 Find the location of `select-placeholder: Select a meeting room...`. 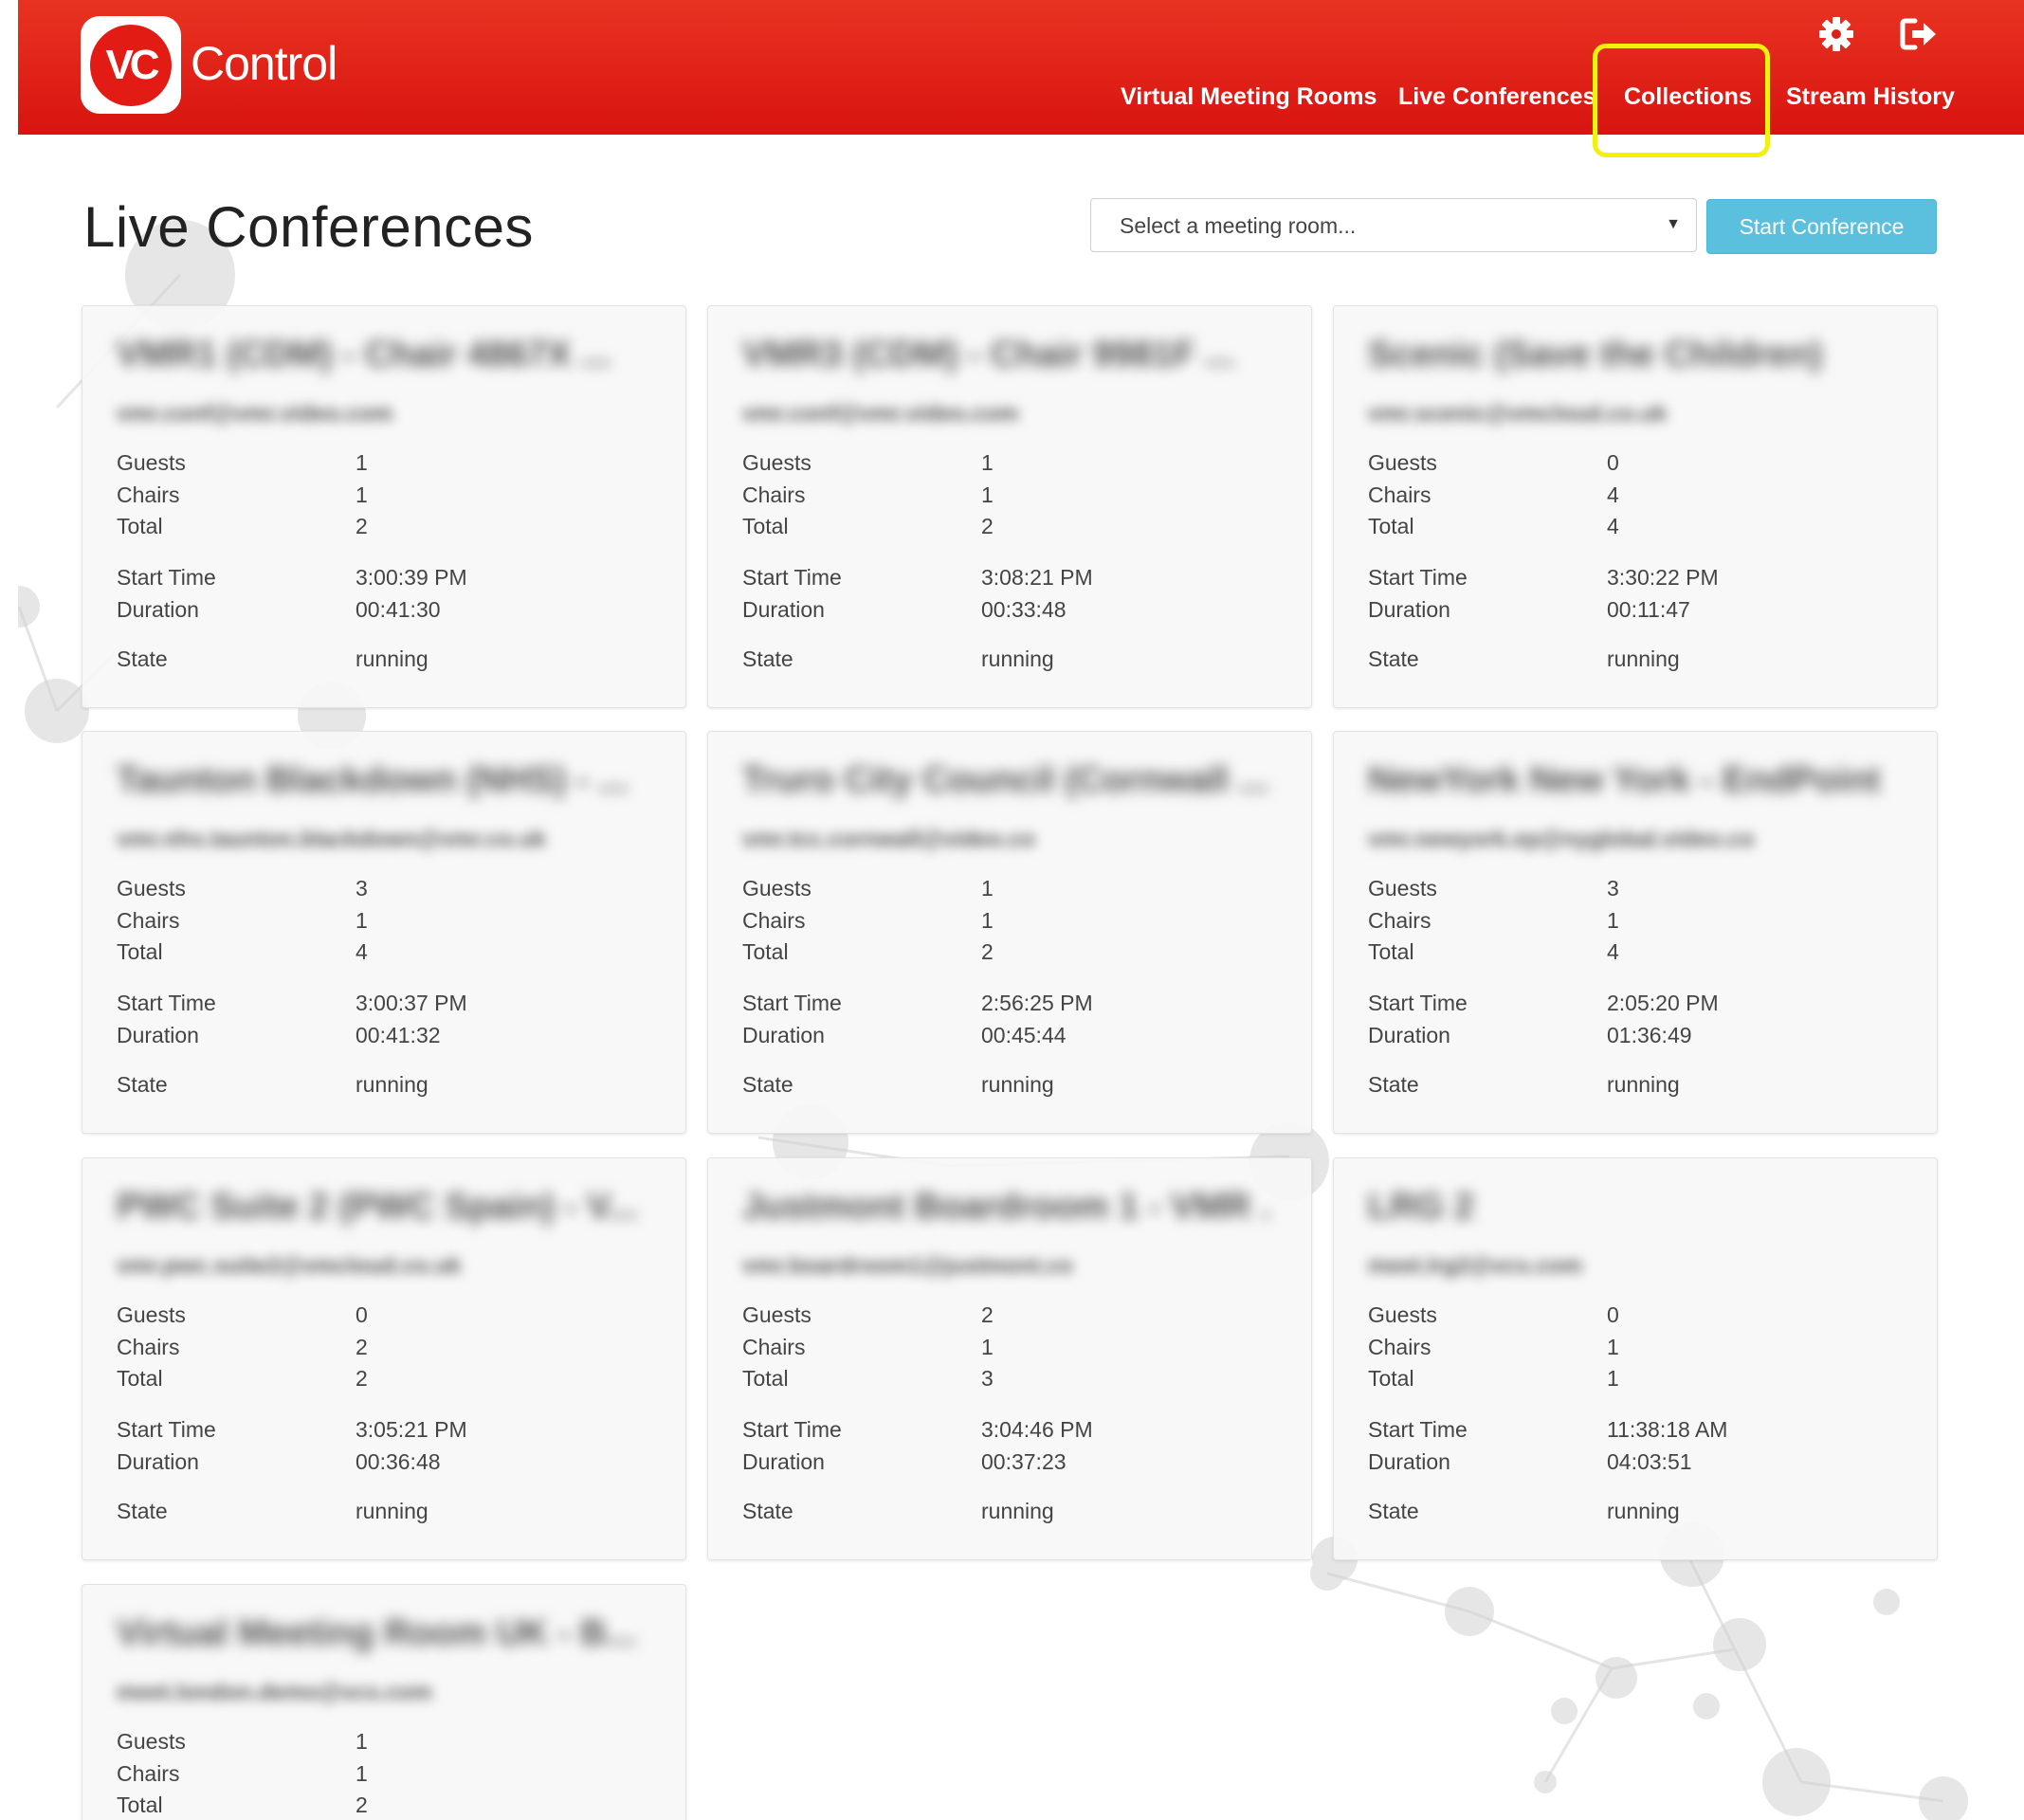

select-placeholder: Select a meeting room... is located at coordinates (1238, 225).